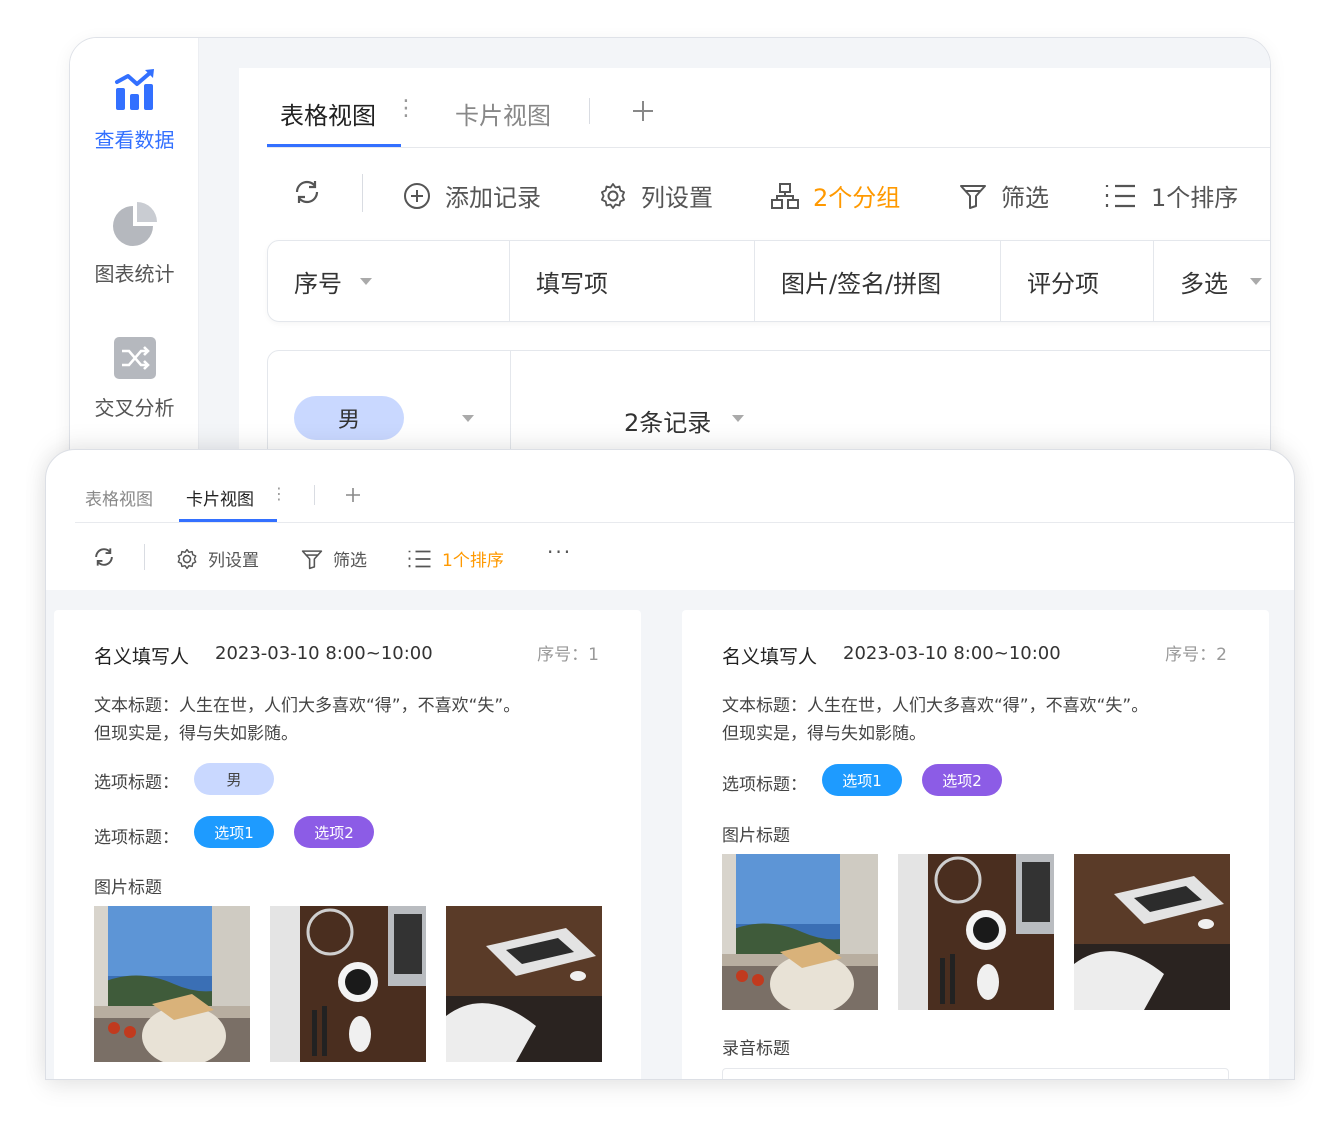  I want to click on group-tag: 男, so click(349, 418).